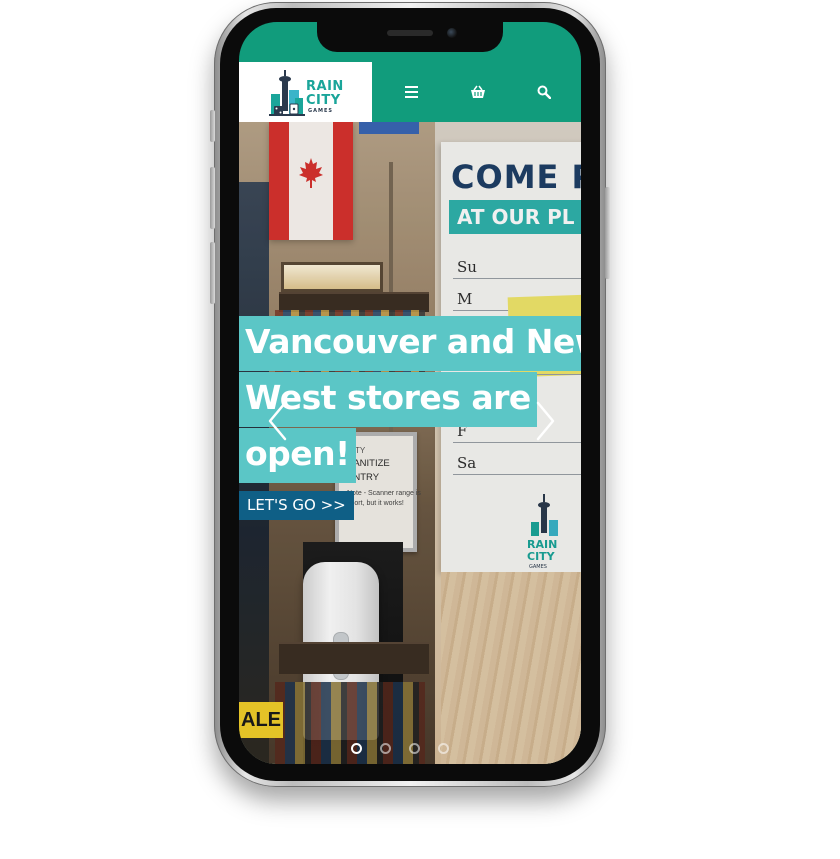  What do you see at coordinates (296, 505) in the screenshot?
I see `lets-go-button: LET'S GO >>` at bounding box center [296, 505].